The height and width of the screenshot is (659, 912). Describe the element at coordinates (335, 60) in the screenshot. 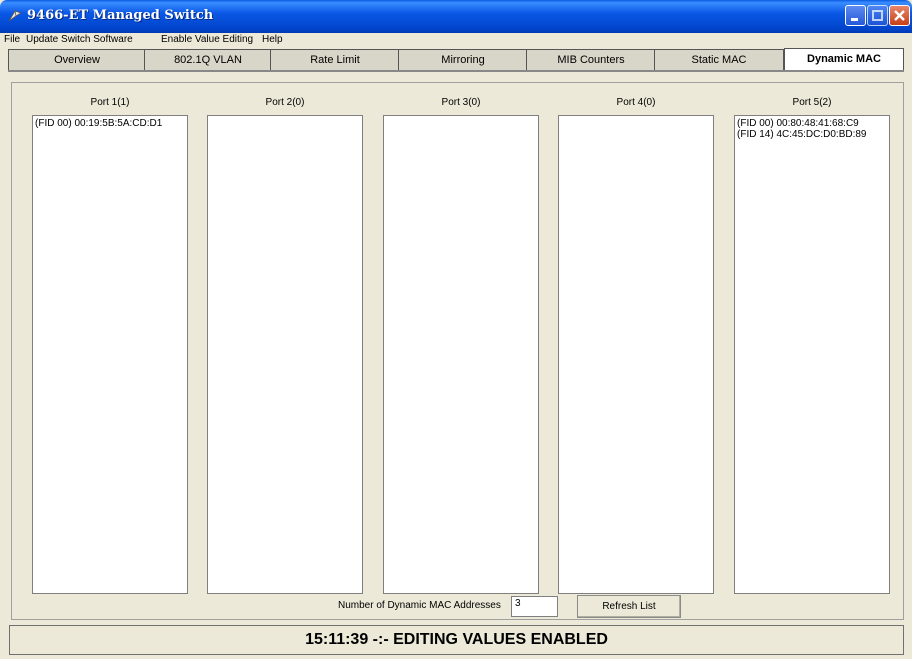

I see `tab-rate-limit: Rate Limit` at that location.